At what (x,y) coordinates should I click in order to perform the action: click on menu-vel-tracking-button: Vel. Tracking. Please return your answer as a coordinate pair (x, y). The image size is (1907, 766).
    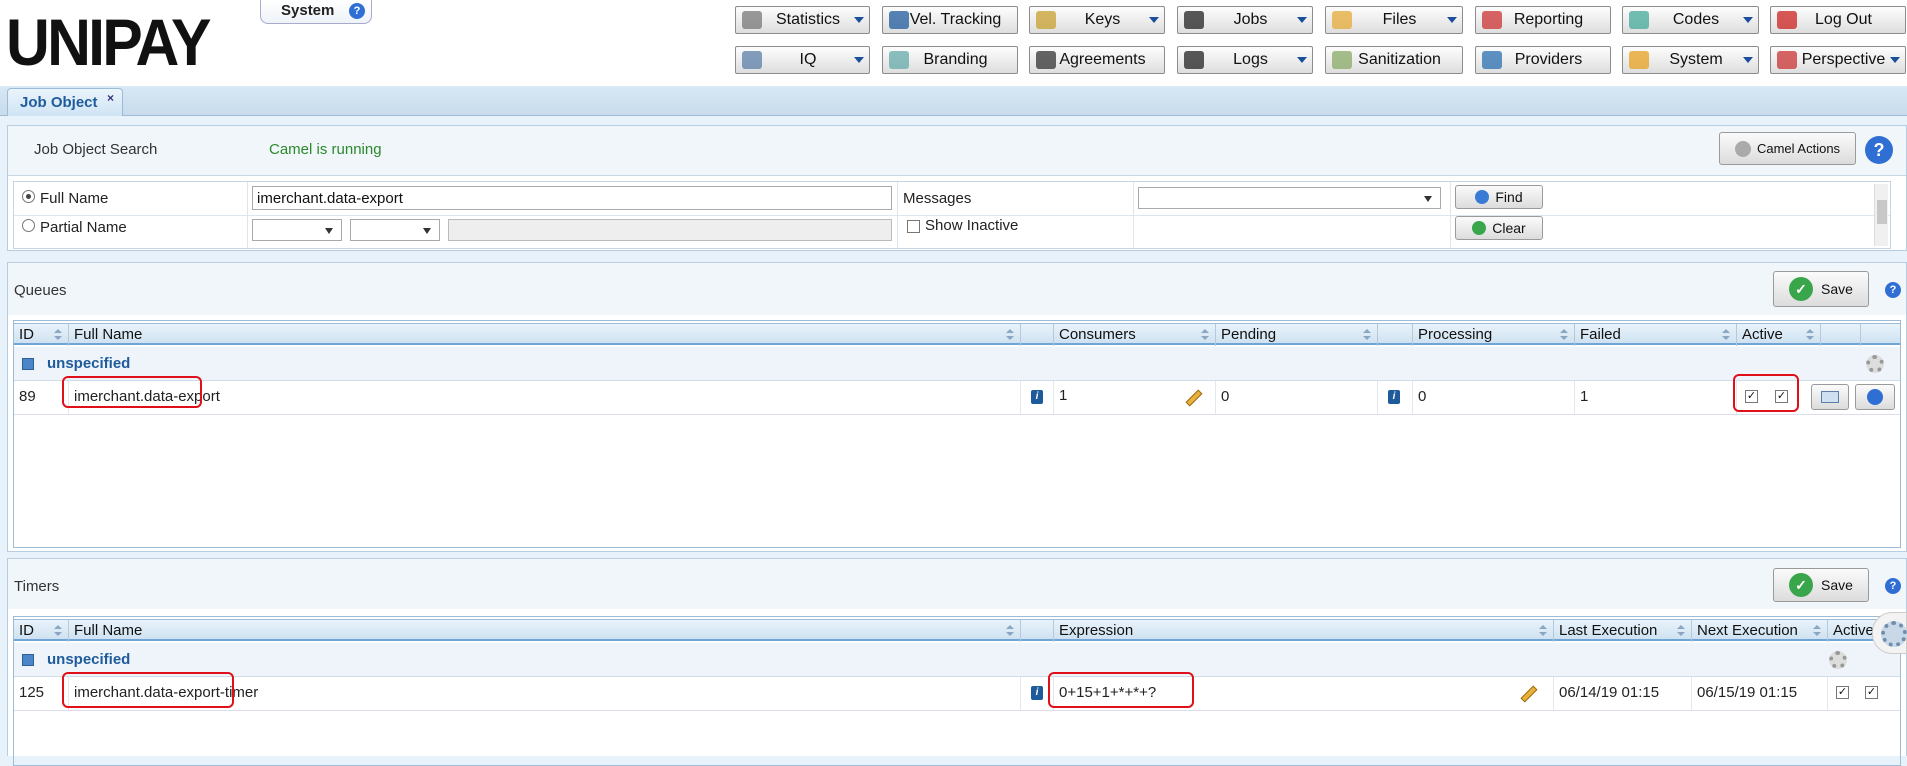
    Looking at the image, I should click on (950, 20).